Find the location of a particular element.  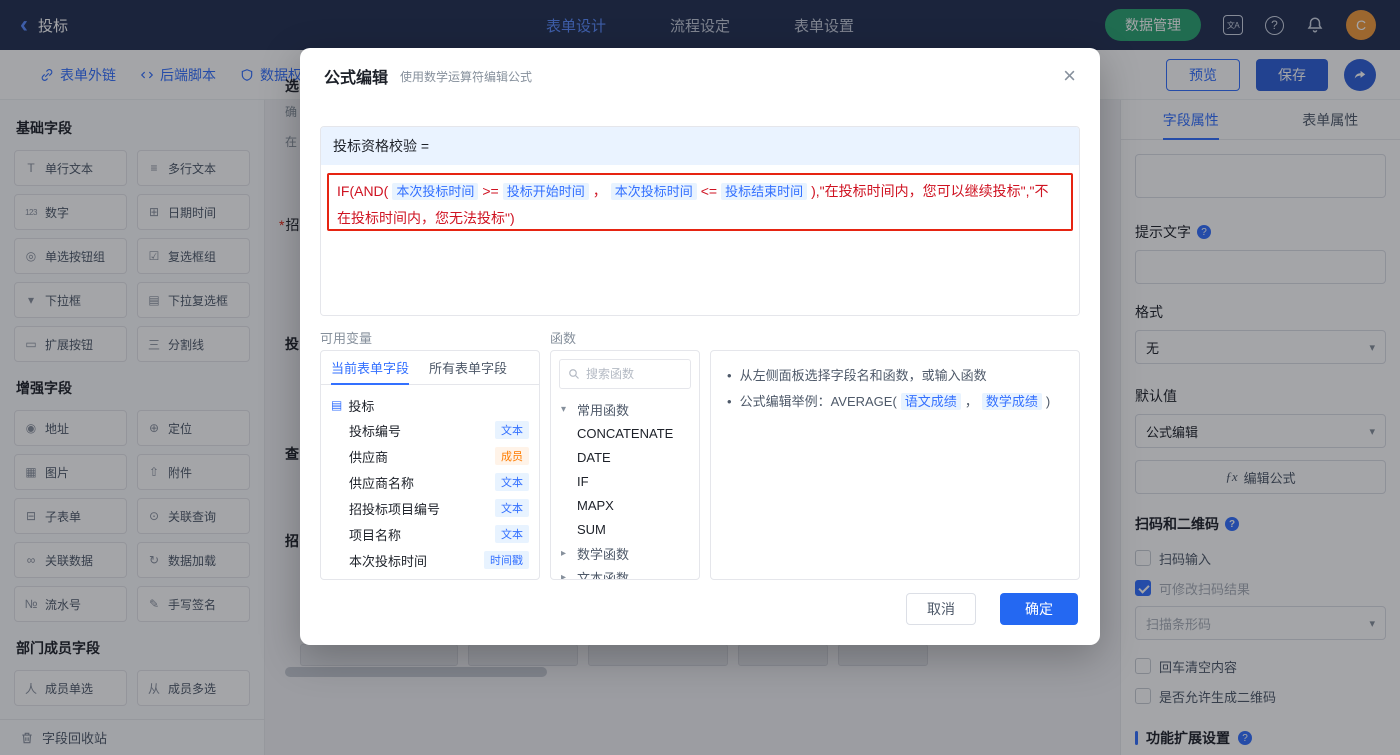

tip-text: 公式编辑举例：AVERAGE(语文成绩，数学成绩) is located at coordinates (895, 401).